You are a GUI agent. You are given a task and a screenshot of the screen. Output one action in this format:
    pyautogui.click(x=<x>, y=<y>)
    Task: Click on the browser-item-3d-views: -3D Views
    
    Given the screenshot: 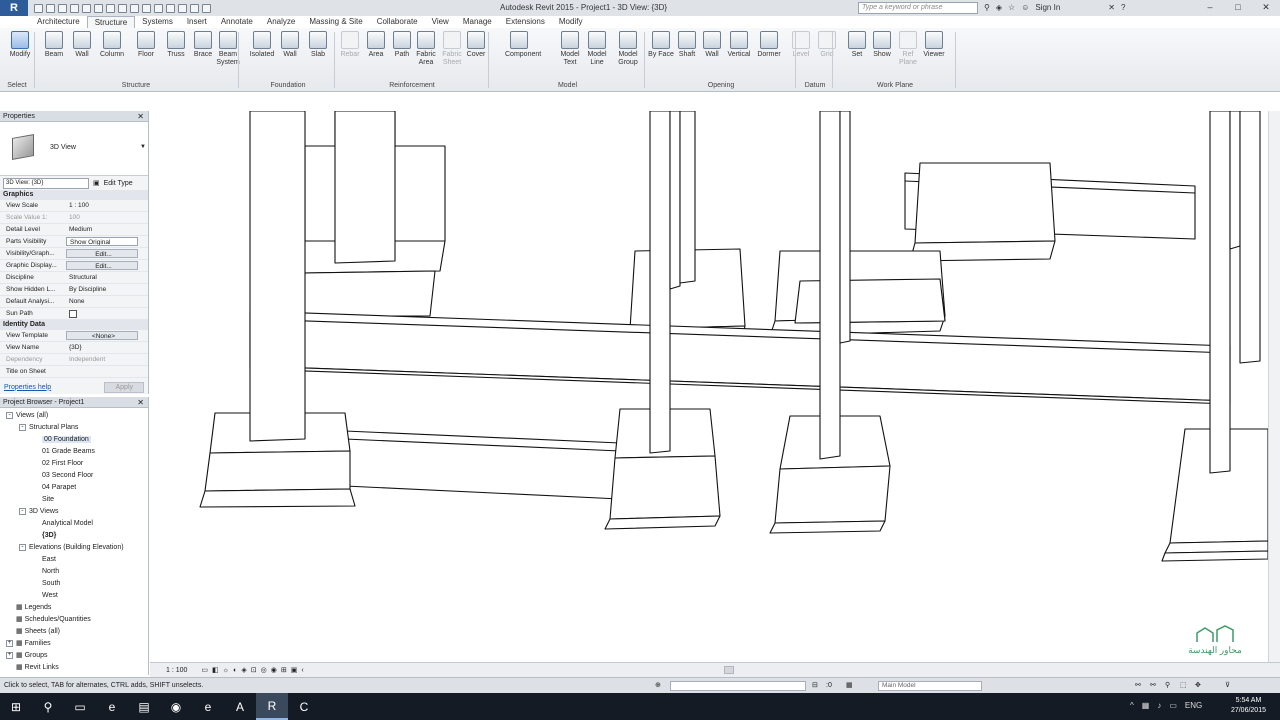 What is the action you would take?
    pyautogui.click(x=74, y=512)
    